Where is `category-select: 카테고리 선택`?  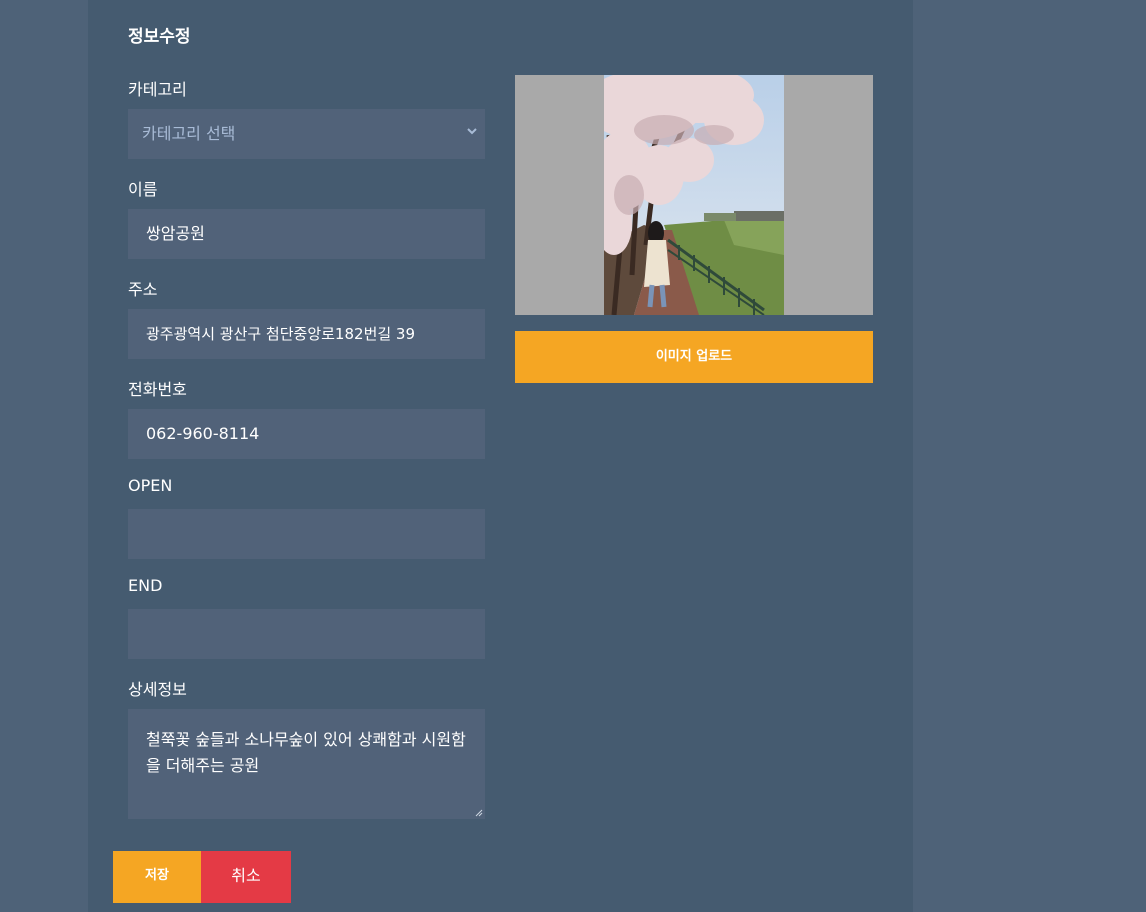
category-select: 카테고리 선택 is located at coordinates (306, 134).